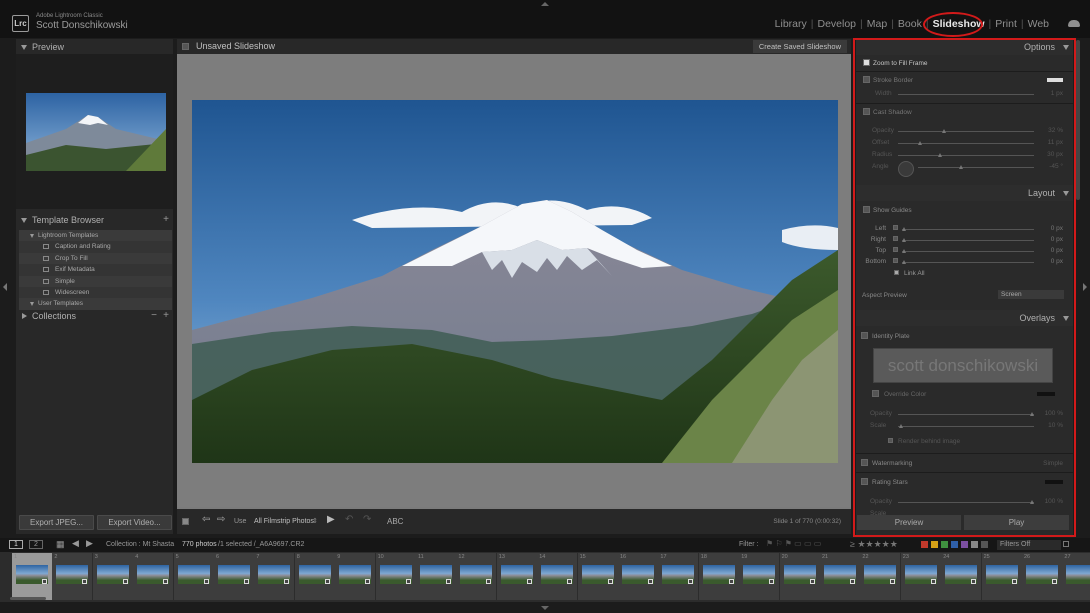 The height and width of the screenshot is (613, 1090). Describe the element at coordinates (944, 544) in the screenshot. I see `green-label-filter` at that location.